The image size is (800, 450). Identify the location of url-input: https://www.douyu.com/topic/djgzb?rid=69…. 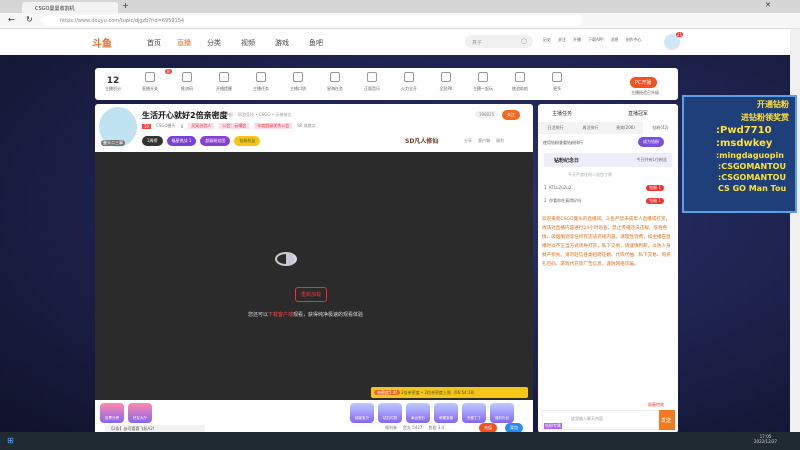
(312, 20).